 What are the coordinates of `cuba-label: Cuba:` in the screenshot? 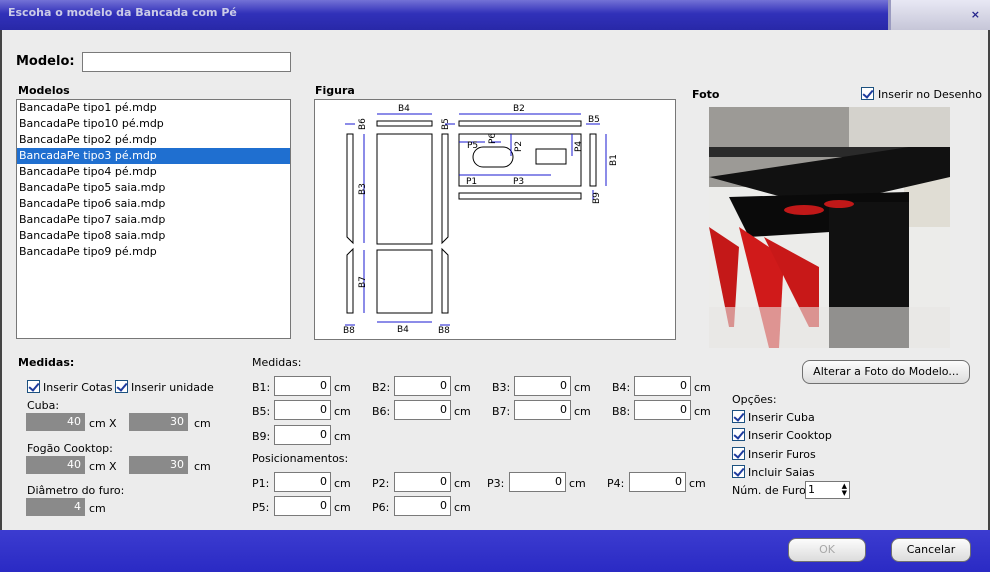 It's located at (43, 405).